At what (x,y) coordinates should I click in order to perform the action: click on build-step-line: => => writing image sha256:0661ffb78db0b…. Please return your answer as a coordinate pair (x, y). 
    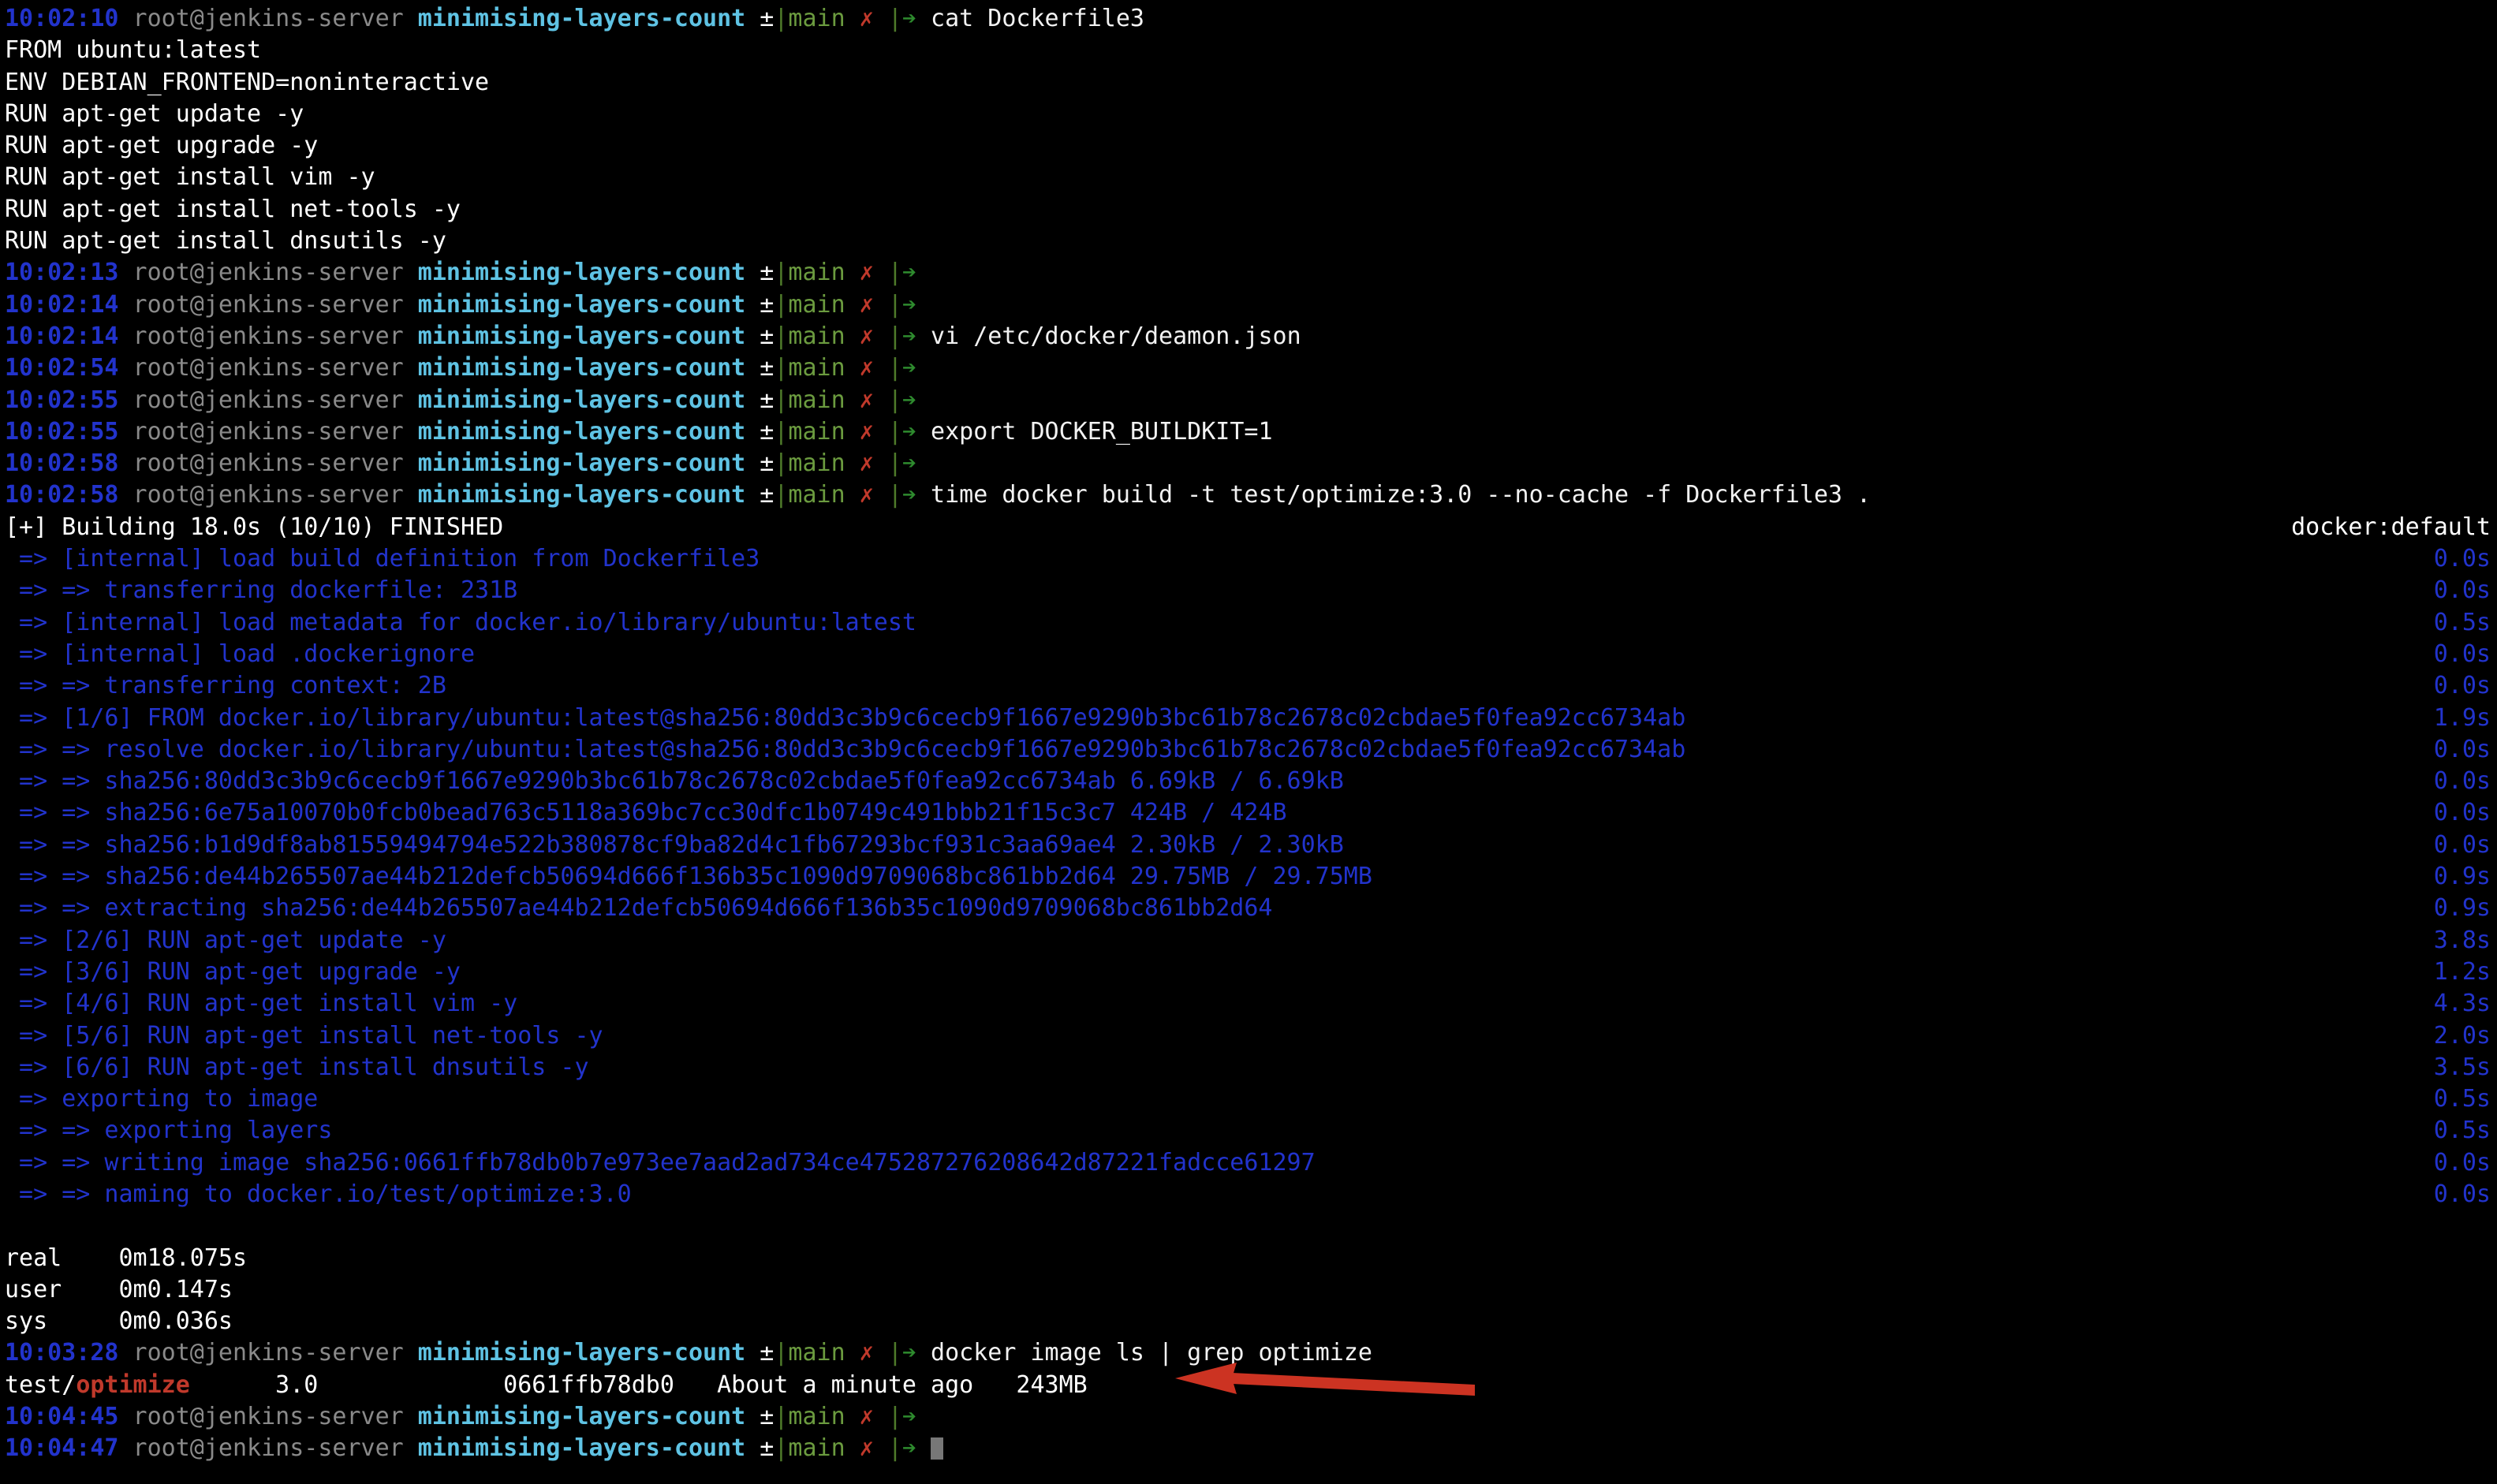
    Looking at the image, I should click on (1248, 1163).